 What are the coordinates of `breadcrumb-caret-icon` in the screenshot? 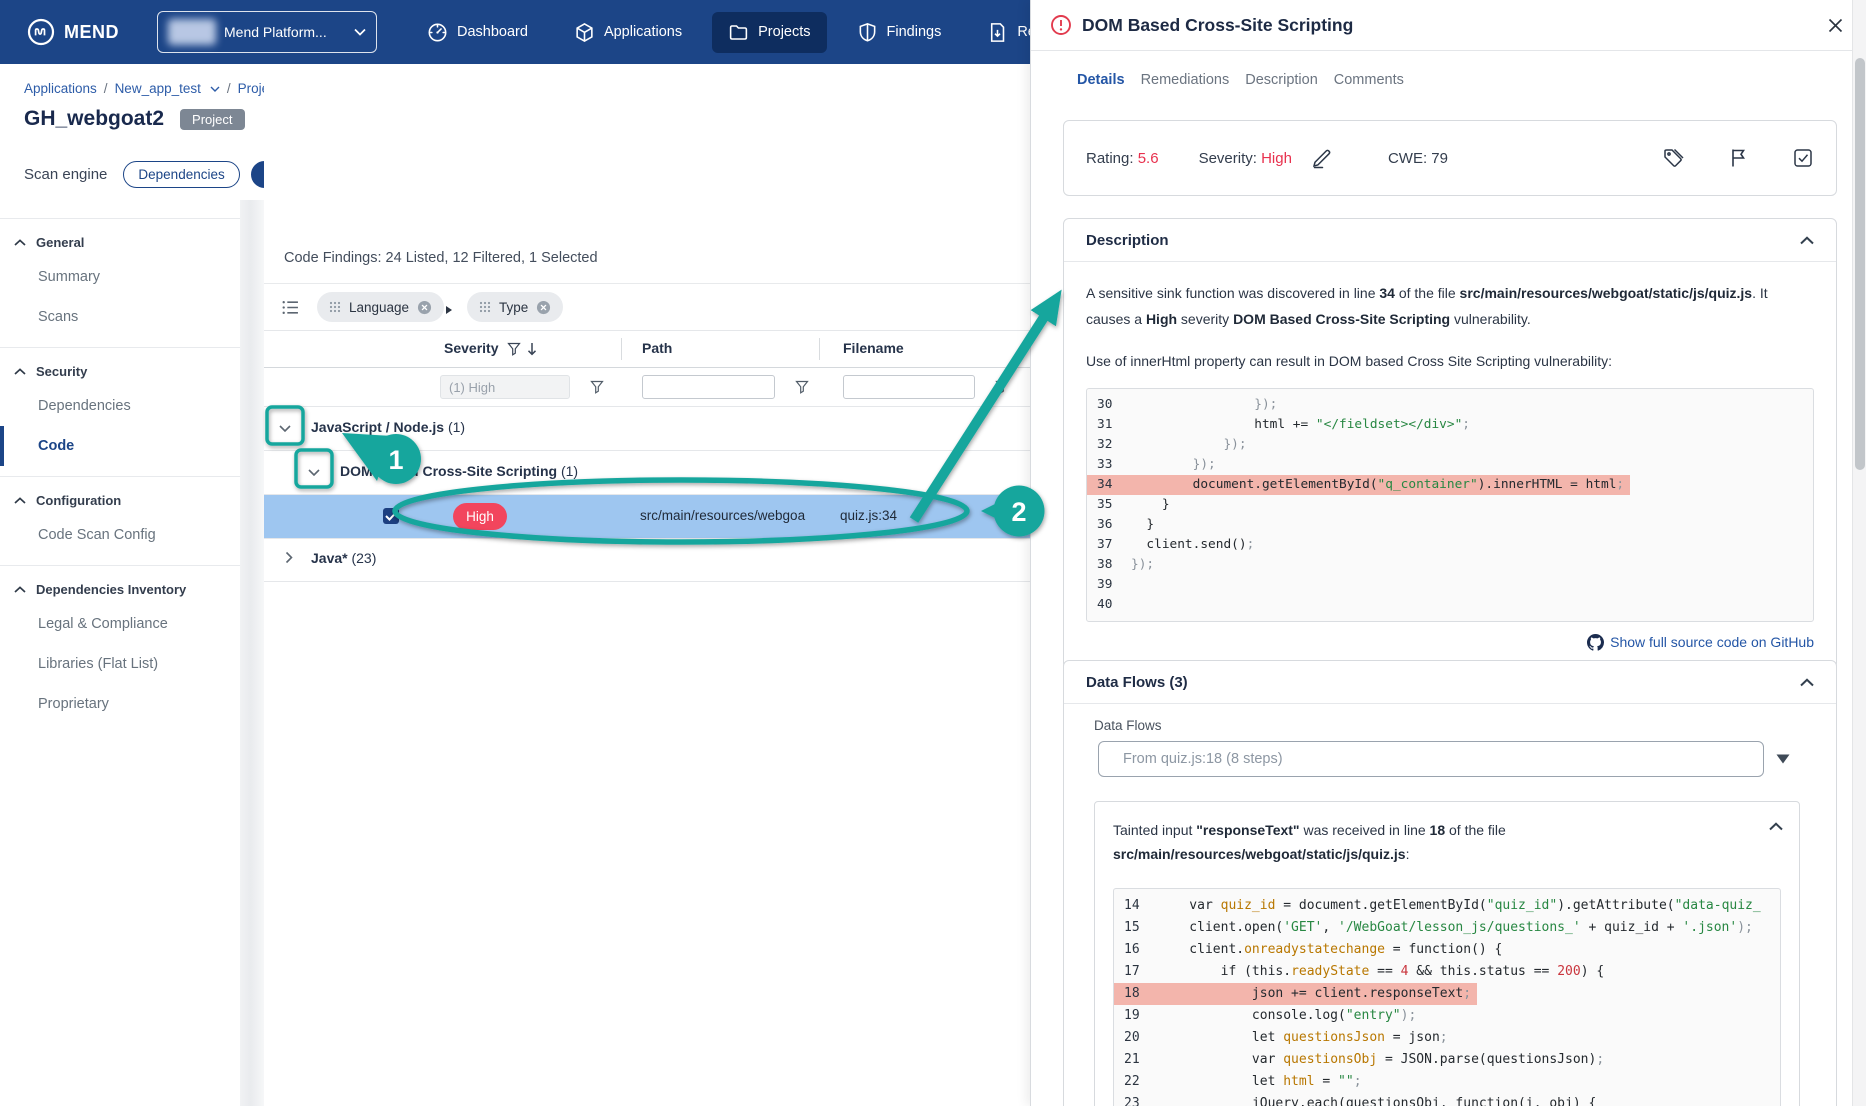 It's located at (214, 89).